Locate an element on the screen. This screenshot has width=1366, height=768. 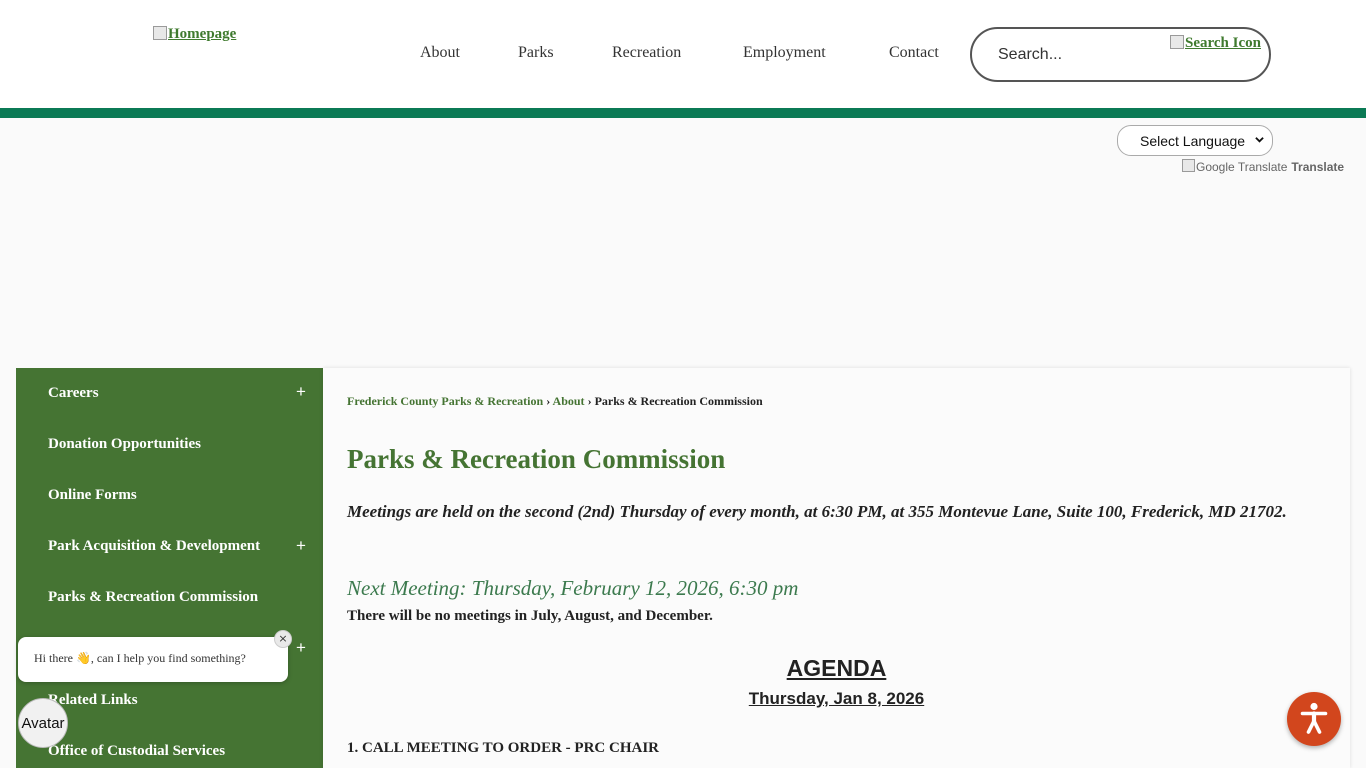
accessibility-button is located at coordinates (1314, 719).